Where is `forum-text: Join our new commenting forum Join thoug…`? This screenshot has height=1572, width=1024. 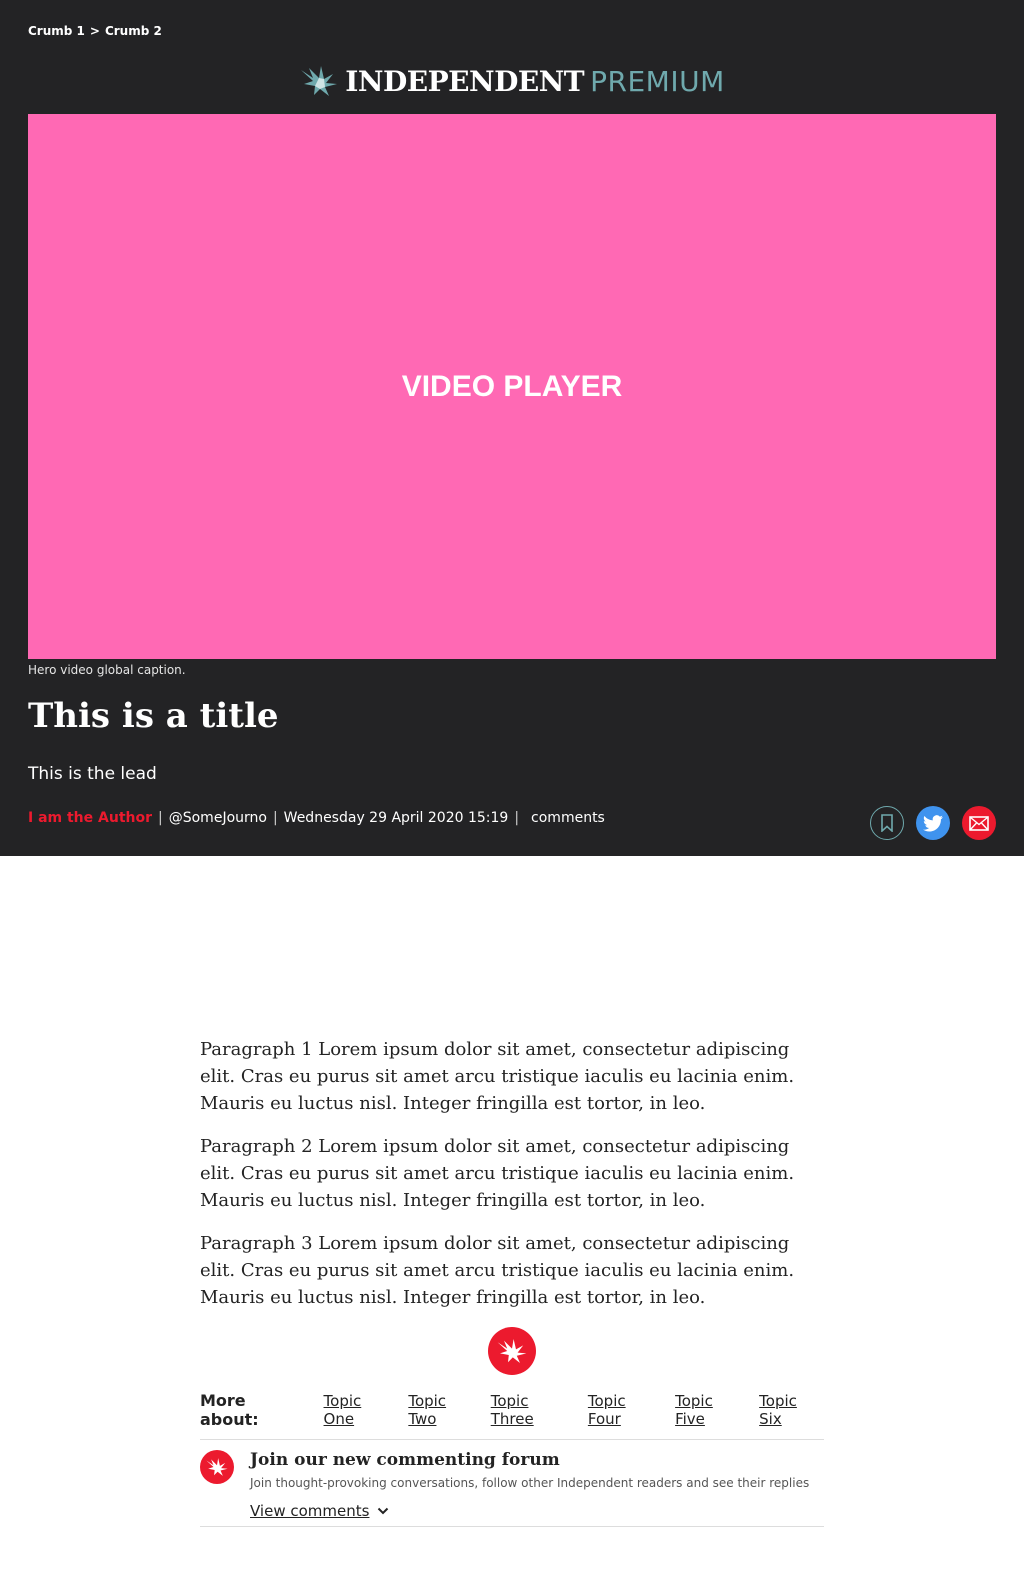 forum-text: Join our new commenting forum Join thoug… is located at coordinates (529, 1485).